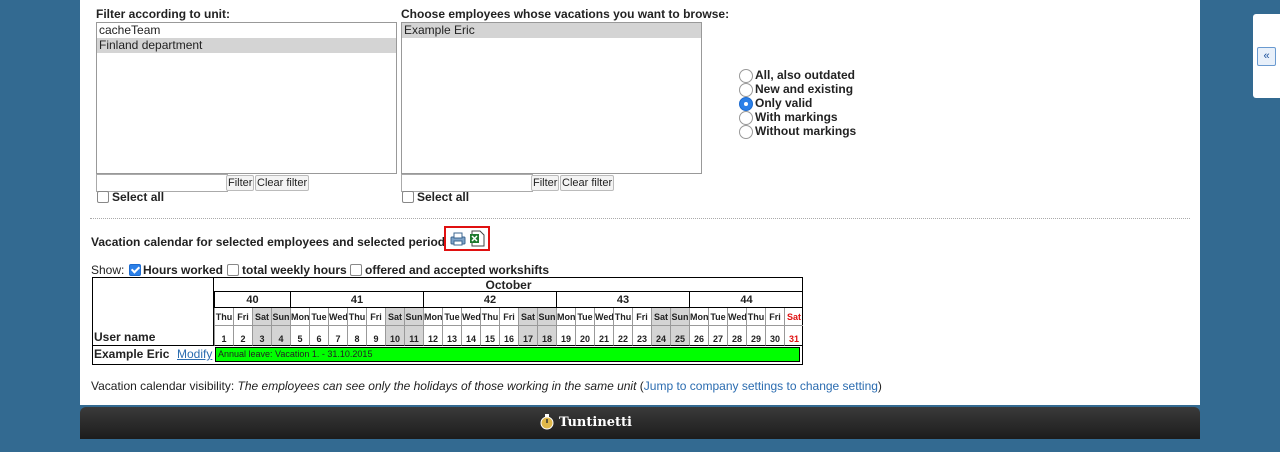 Image resolution: width=1280 pixels, height=452 pixels. I want to click on week-number: 41, so click(356, 300).